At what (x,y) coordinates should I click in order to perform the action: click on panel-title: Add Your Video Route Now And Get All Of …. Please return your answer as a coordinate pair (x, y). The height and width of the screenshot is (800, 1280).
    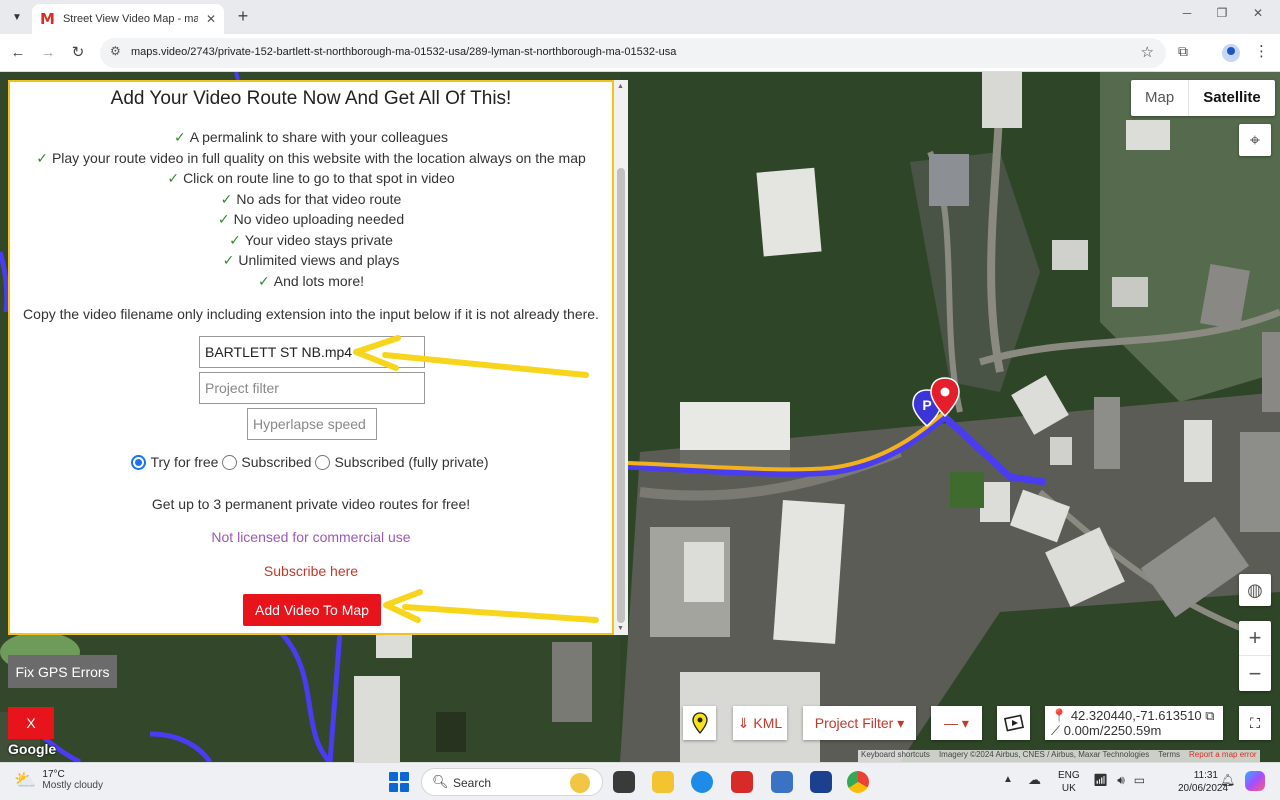
    Looking at the image, I should click on (311, 98).